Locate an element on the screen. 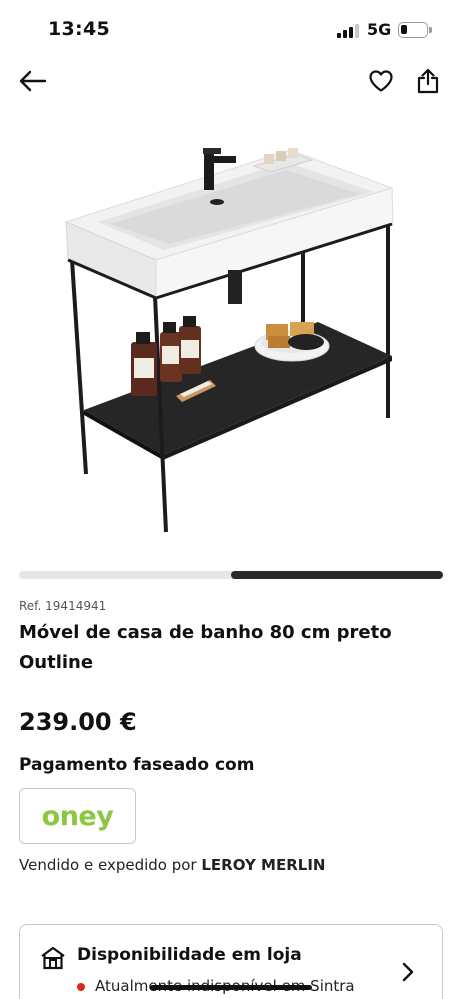 This screenshot has width=462, height=999. carousel-progress-fill is located at coordinates (337, 575).